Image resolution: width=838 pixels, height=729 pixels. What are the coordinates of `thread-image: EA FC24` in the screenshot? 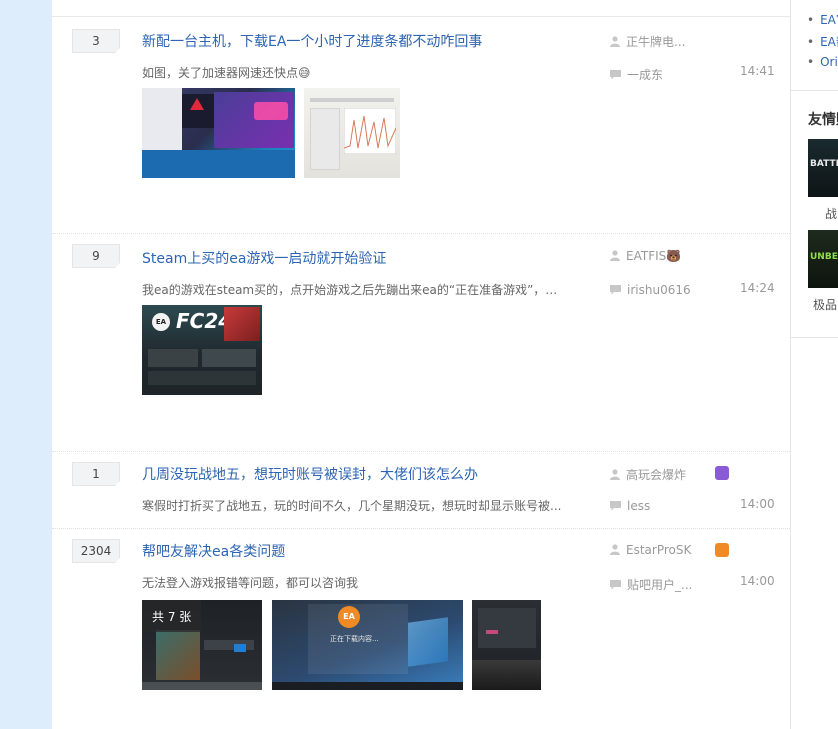 It's located at (202, 350).